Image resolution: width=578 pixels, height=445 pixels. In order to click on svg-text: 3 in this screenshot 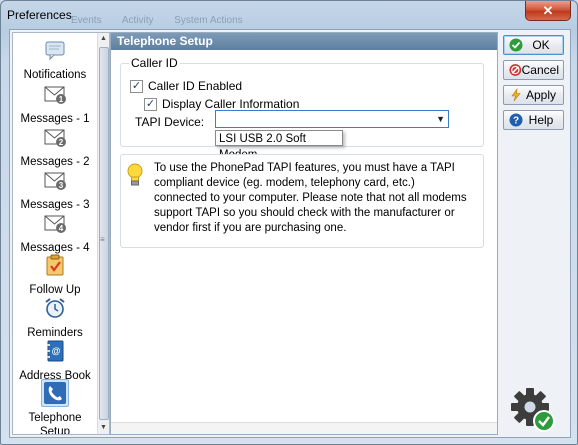, I will do `click(61, 185)`.